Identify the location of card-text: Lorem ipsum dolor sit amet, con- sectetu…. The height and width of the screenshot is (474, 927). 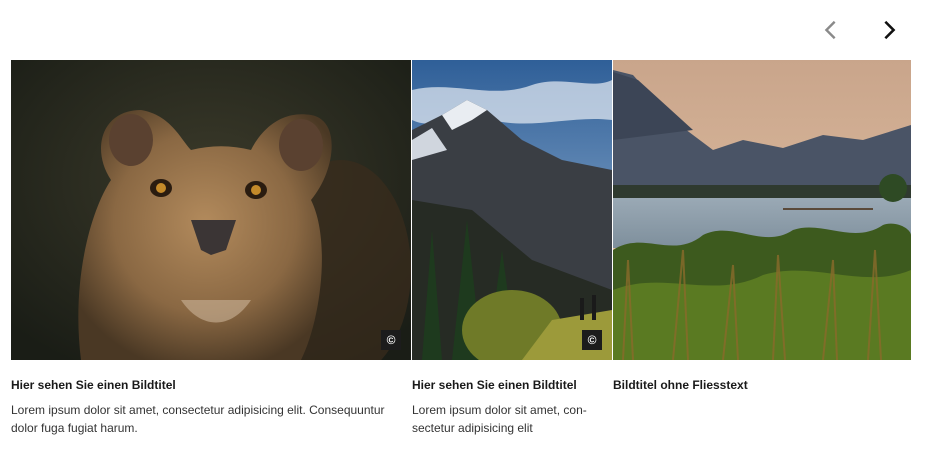
(499, 419).